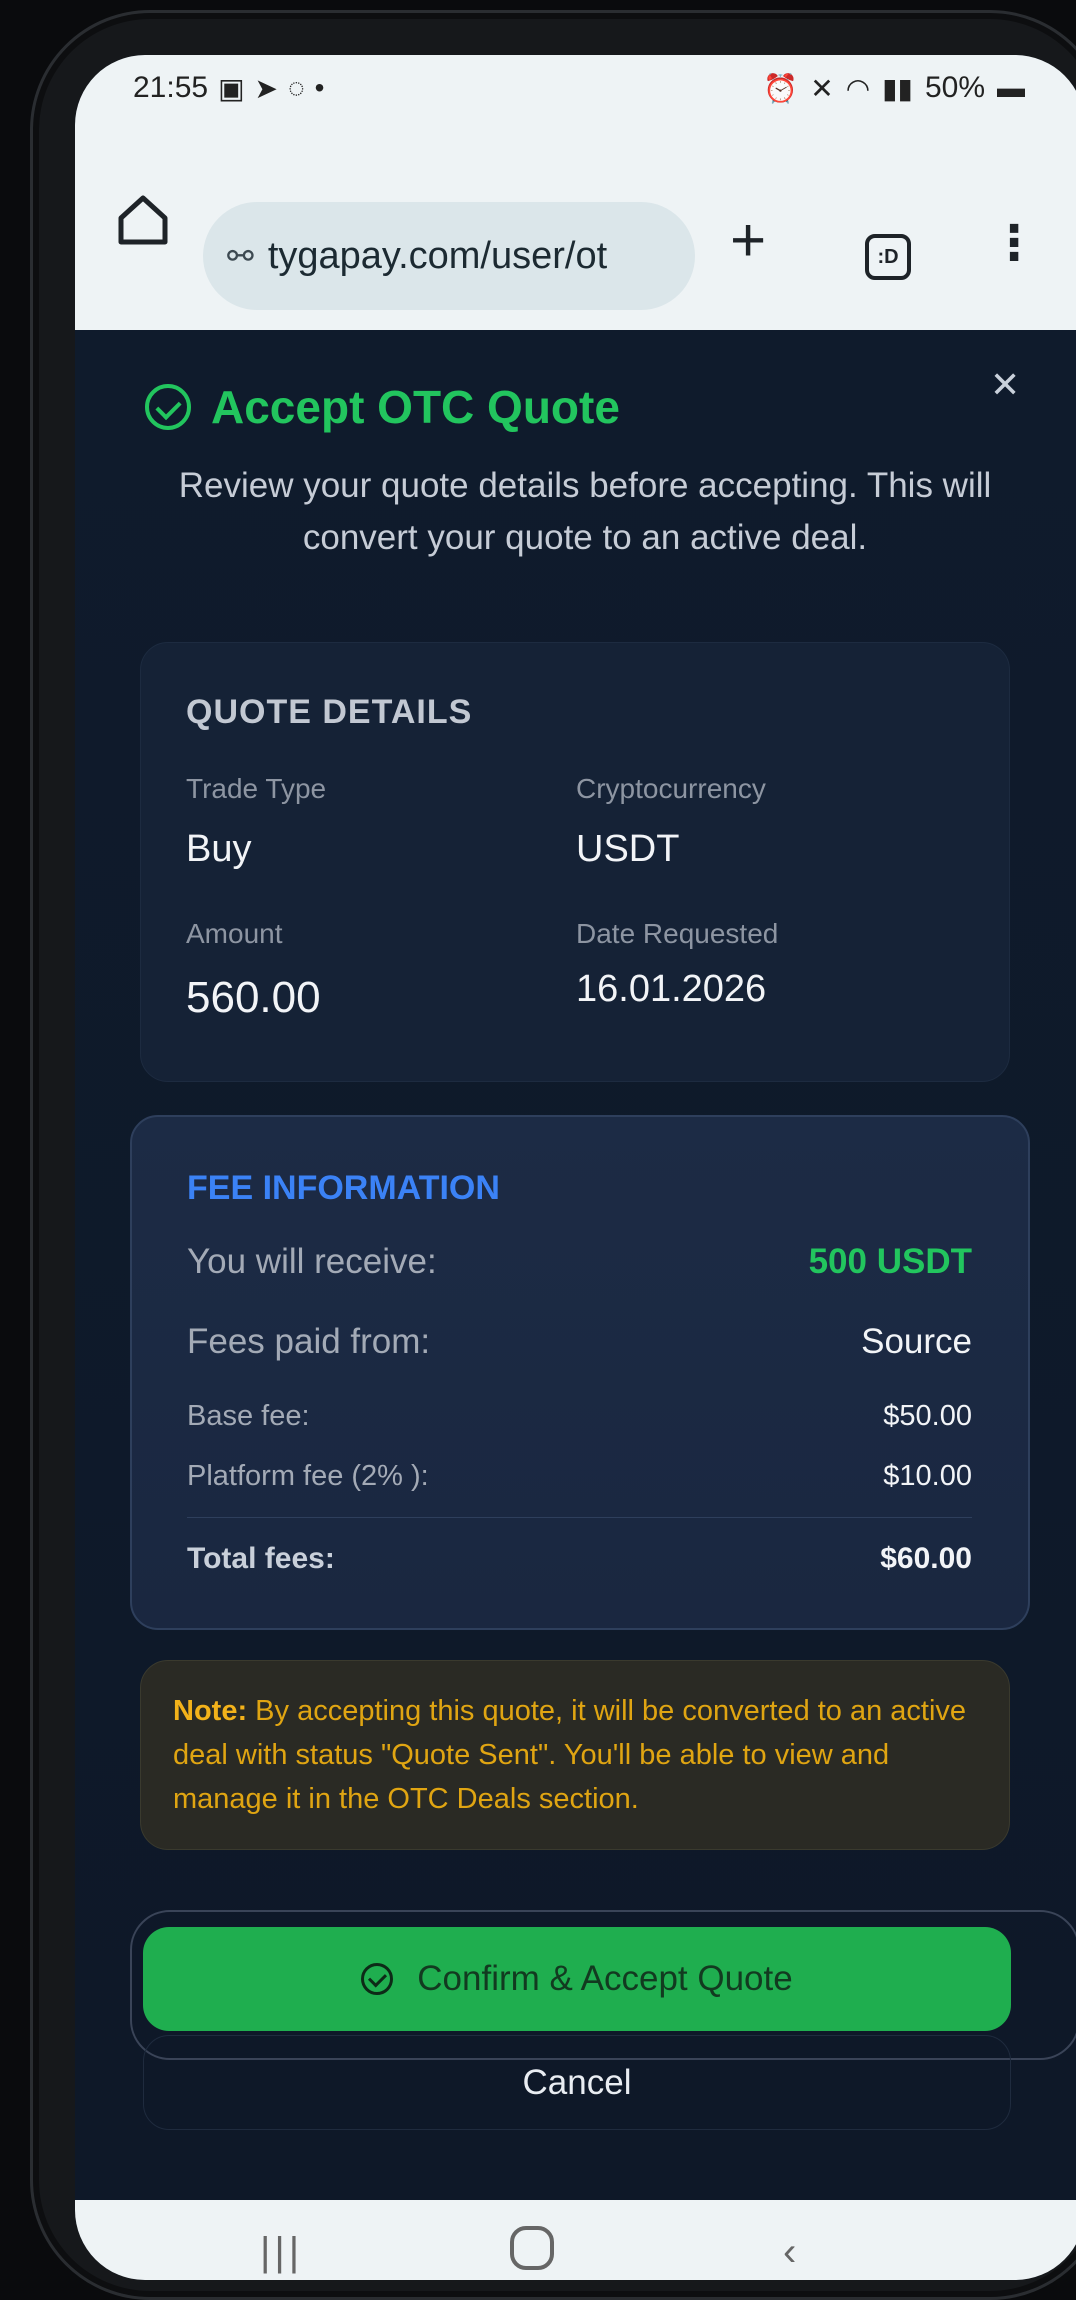 This screenshot has height=2300, width=1076. Describe the element at coordinates (926, 1558) in the screenshot. I see `total-fees-value: $60.00` at that location.